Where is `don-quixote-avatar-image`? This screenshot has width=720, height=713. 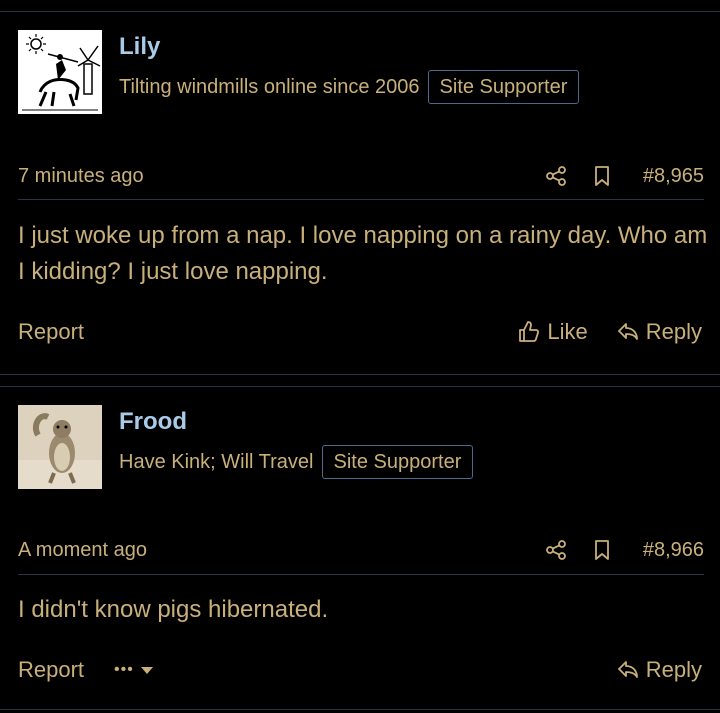 don-quixote-avatar-image is located at coordinates (60, 72).